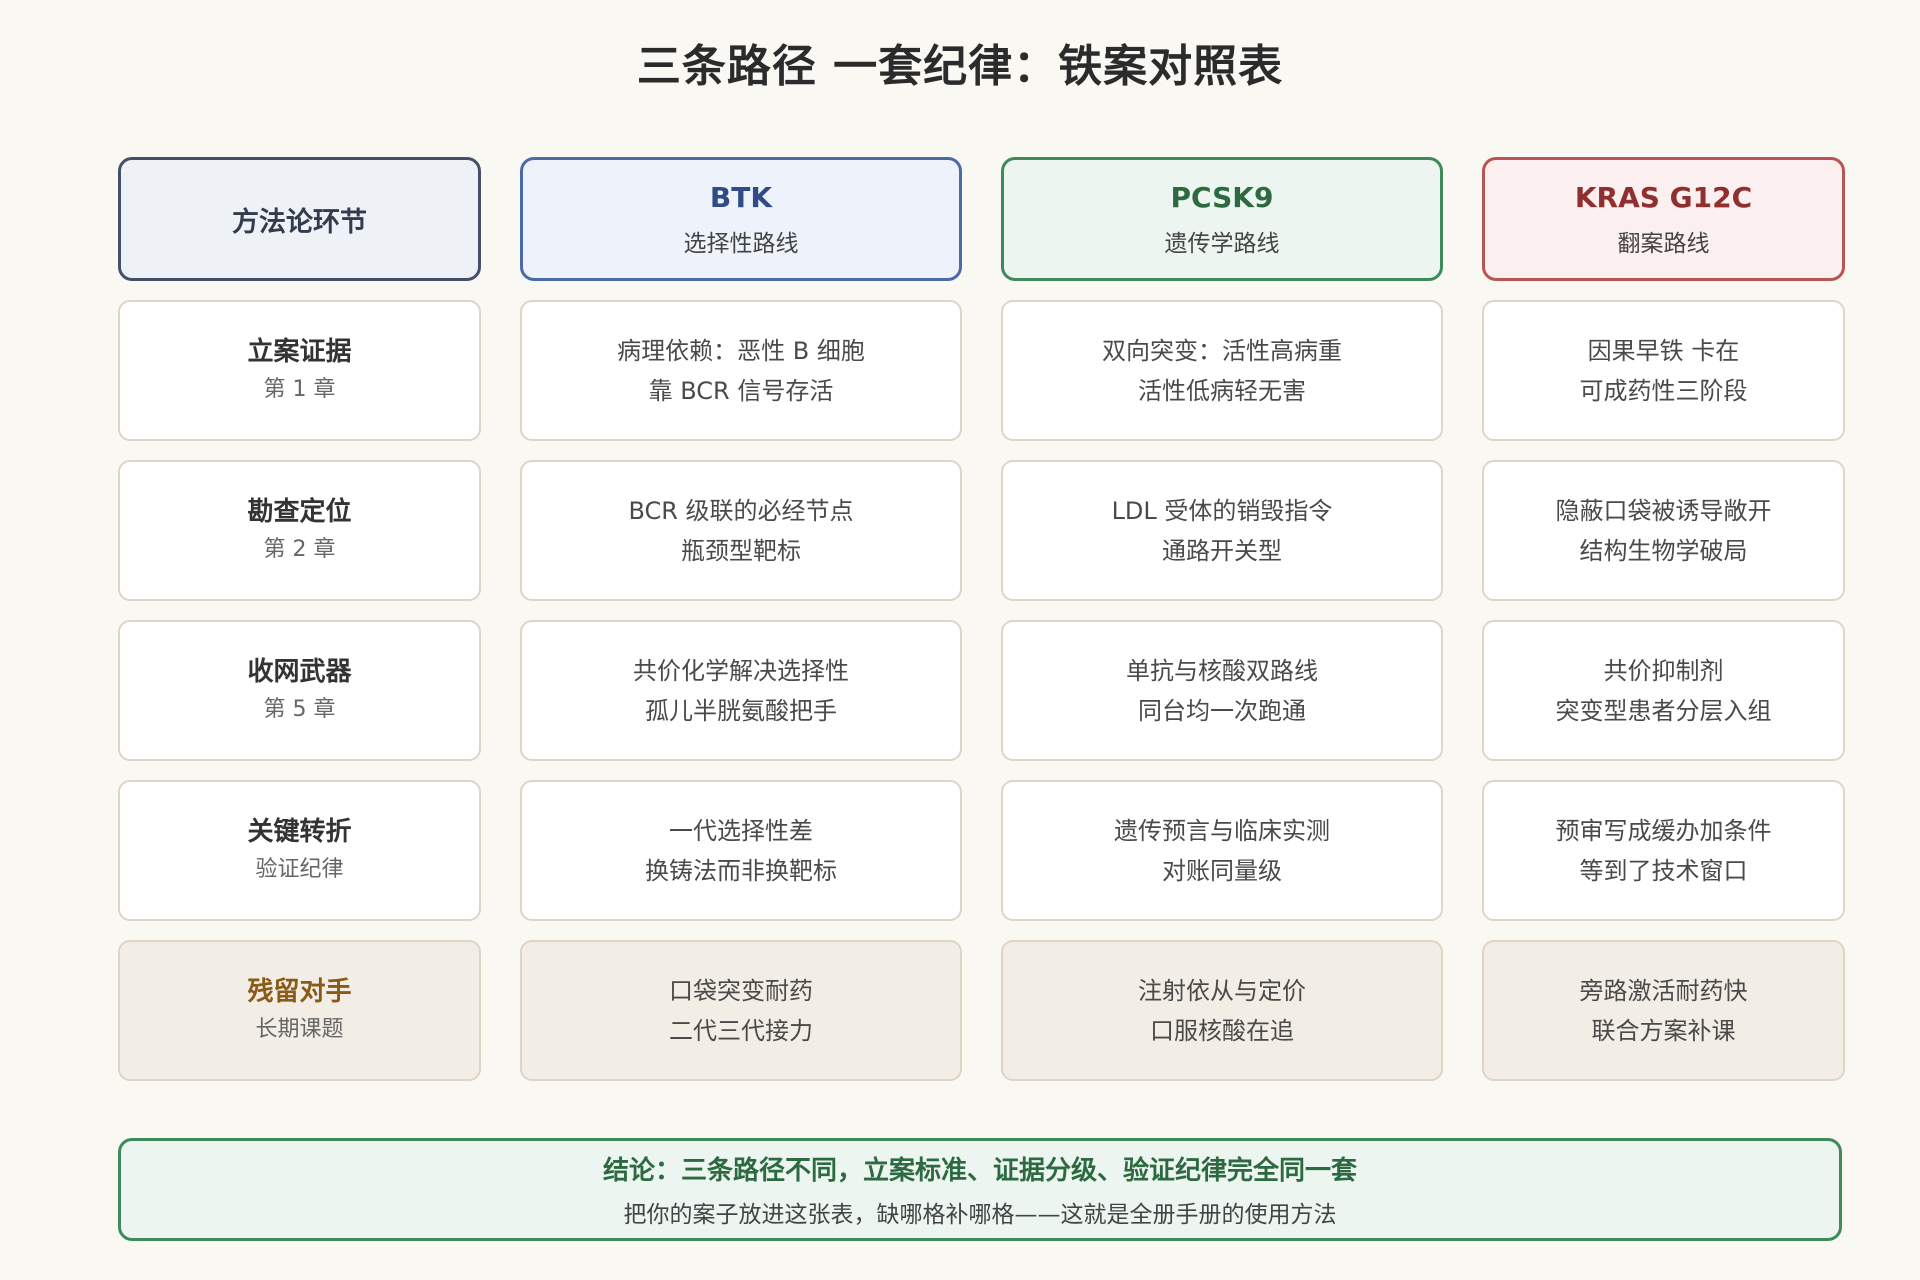  I want to click on row-label: 勘查定位, so click(299, 511).